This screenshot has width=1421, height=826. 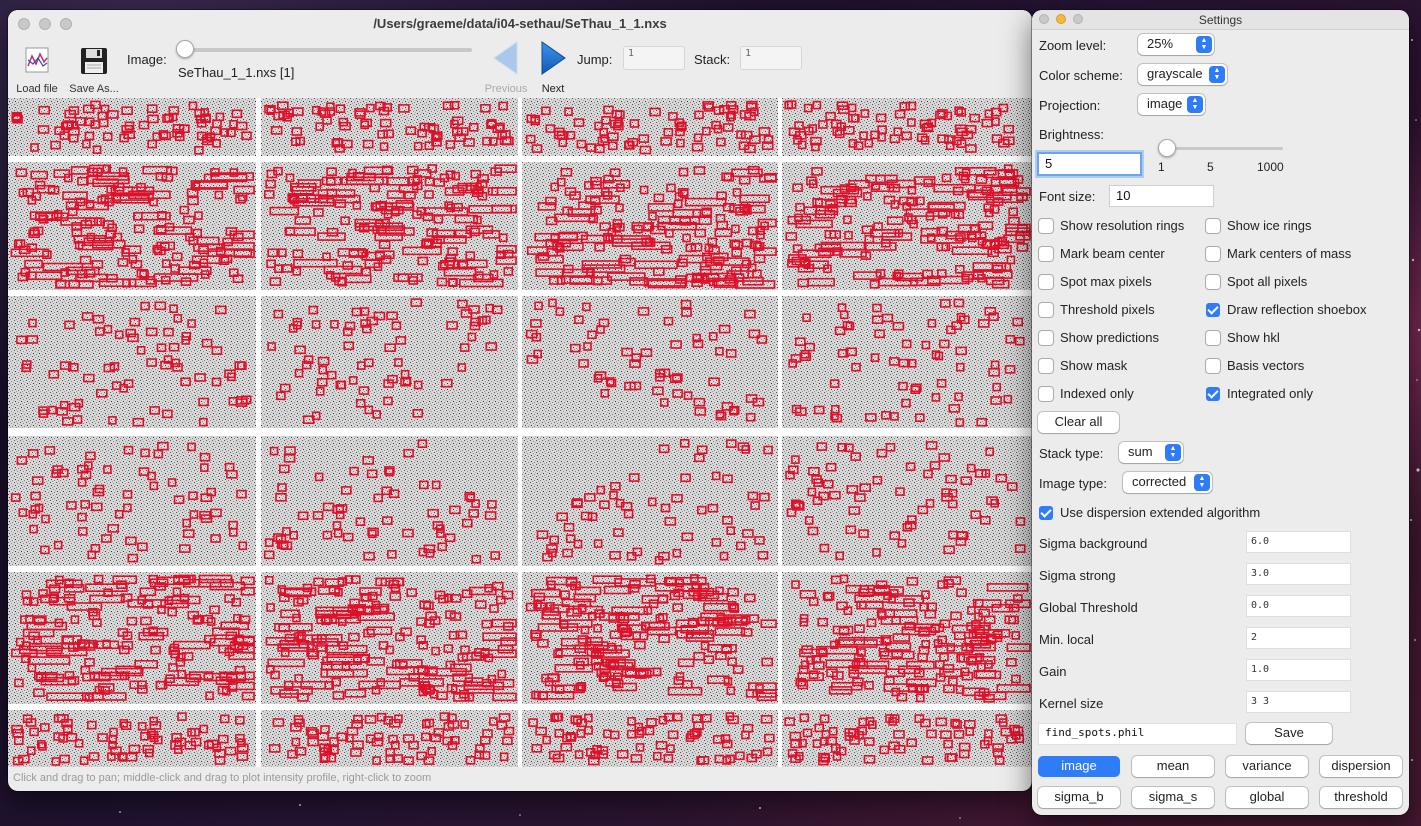 I want to click on param-input: 1.0, so click(x=1298, y=670).